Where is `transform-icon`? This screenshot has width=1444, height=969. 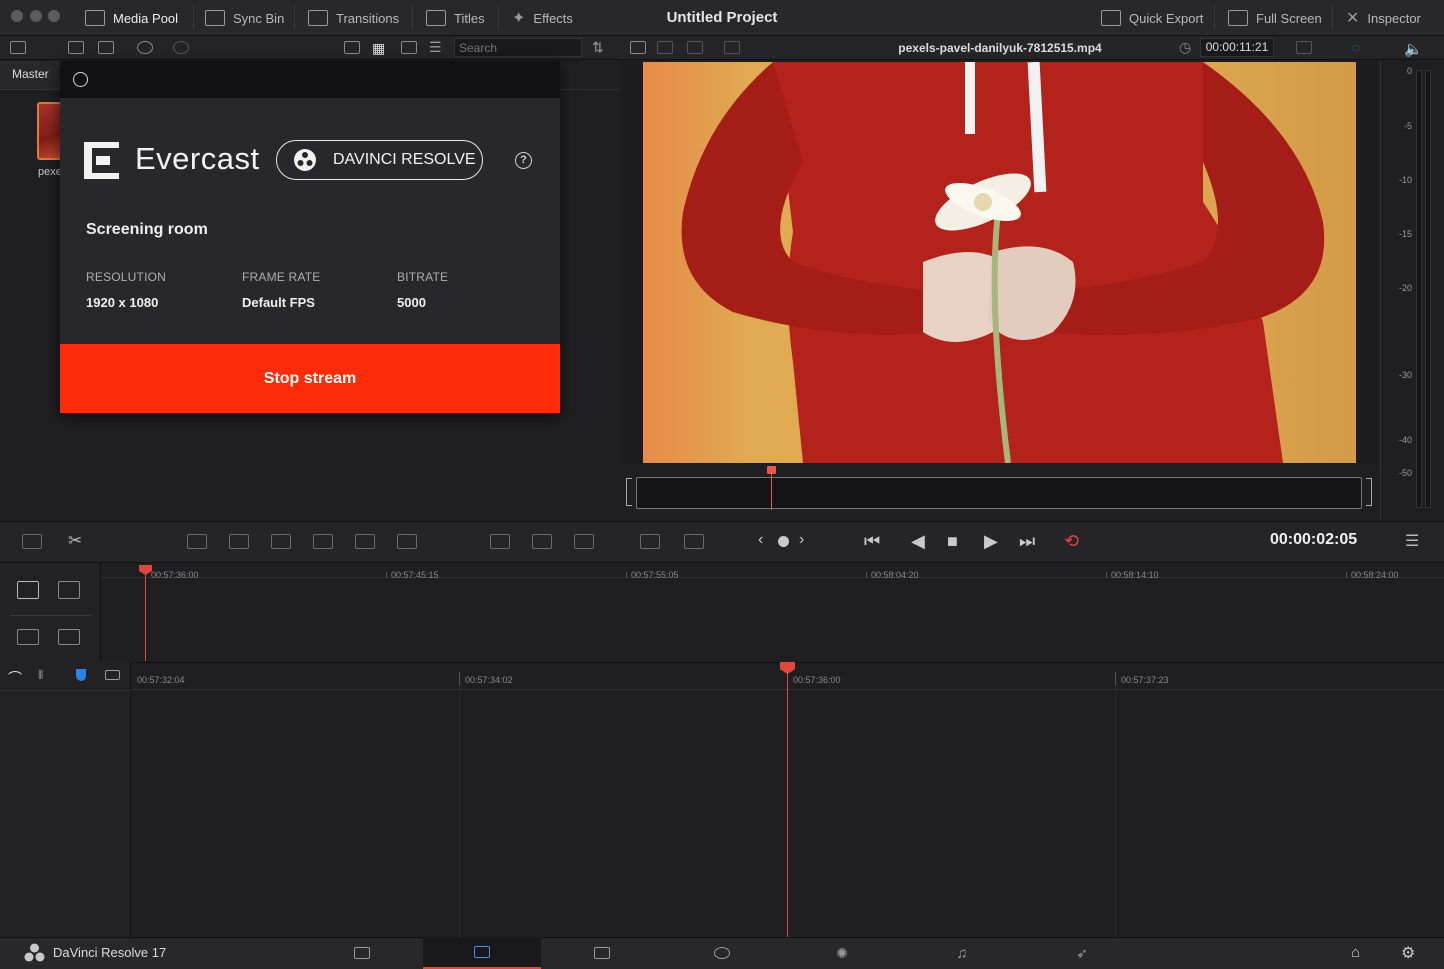 transform-icon is located at coordinates (1304, 47).